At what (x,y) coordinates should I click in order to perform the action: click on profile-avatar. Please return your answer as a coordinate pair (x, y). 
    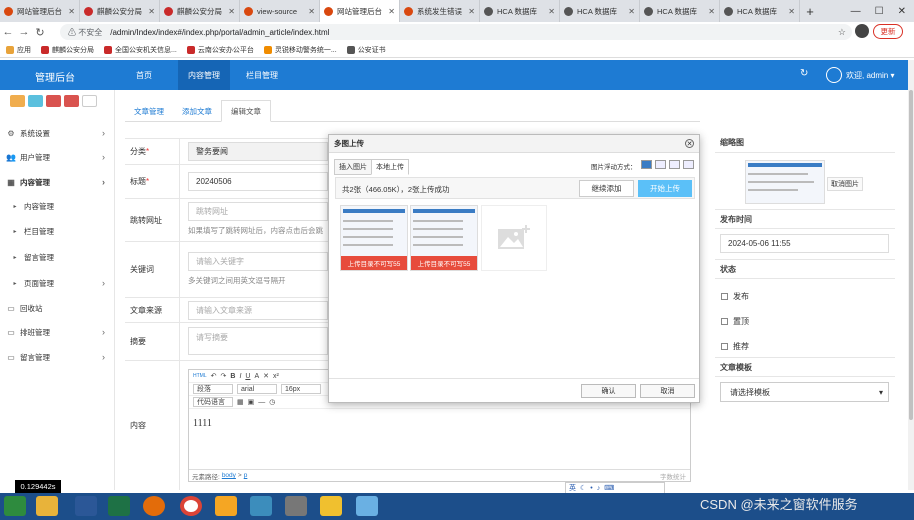
    Looking at the image, I should click on (862, 31).